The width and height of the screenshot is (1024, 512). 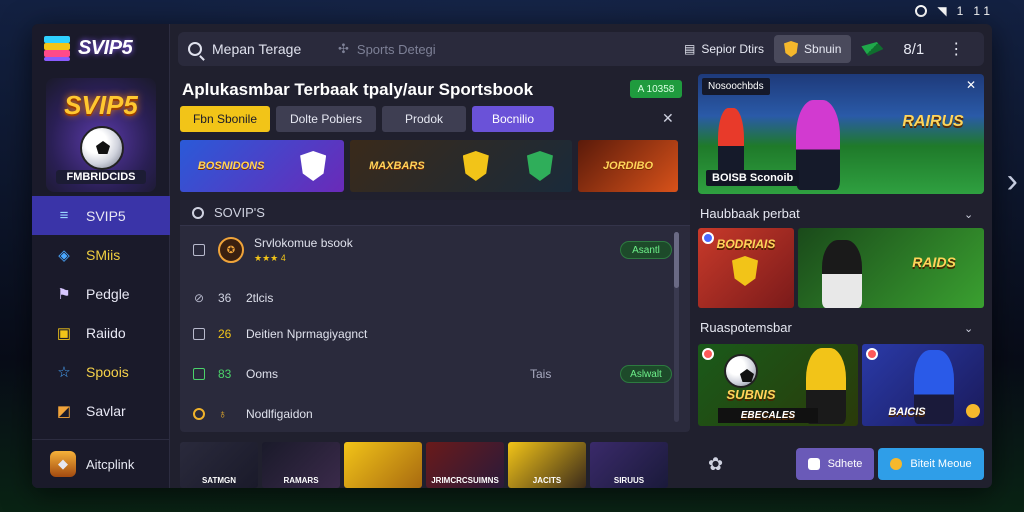 What do you see at coordinates (813, 464) in the screenshot?
I see `square-icon` at bounding box center [813, 464].